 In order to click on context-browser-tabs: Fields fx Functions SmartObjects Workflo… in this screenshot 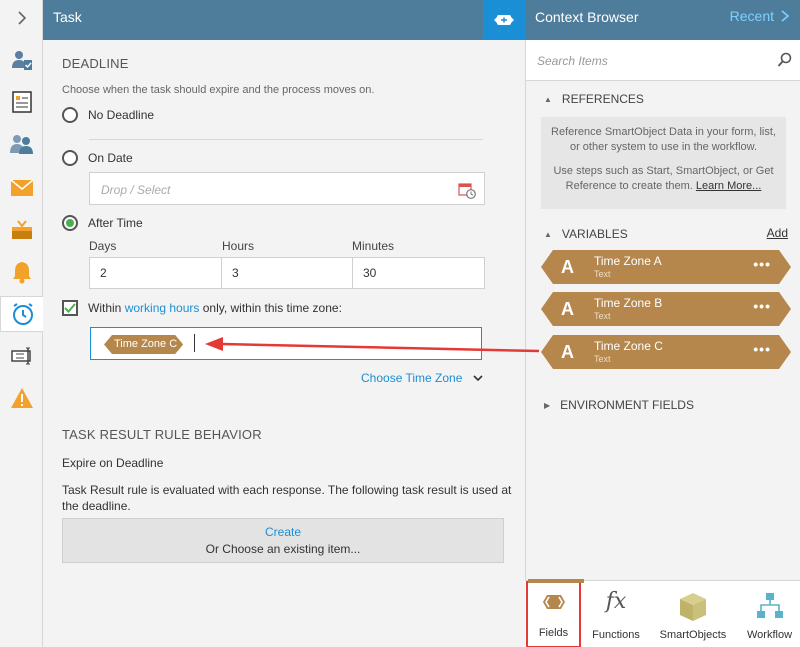, I will do `click(662, 613)`.